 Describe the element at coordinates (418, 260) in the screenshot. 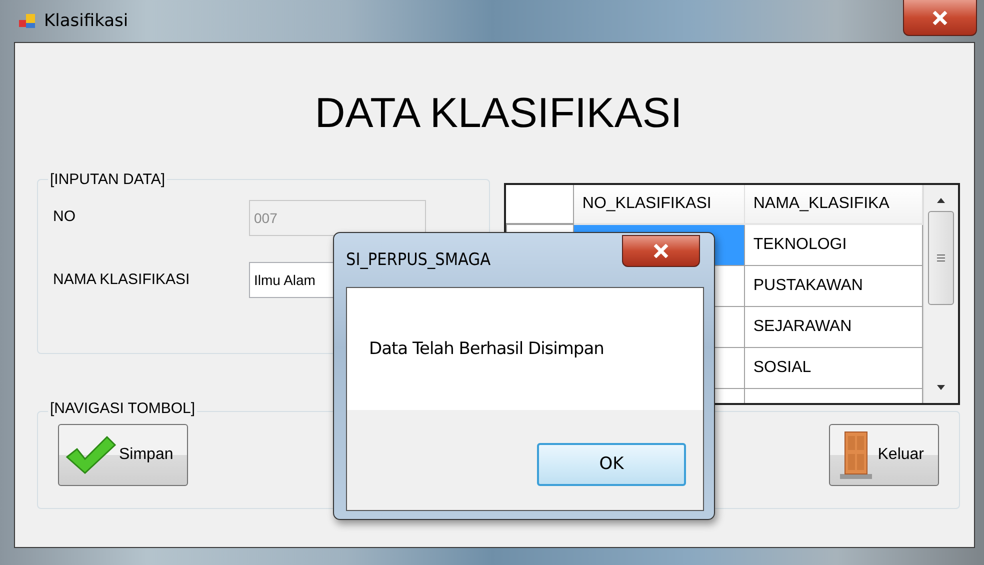

I see `dialog-title: SI_PERPUS_SMAGA` at that location.